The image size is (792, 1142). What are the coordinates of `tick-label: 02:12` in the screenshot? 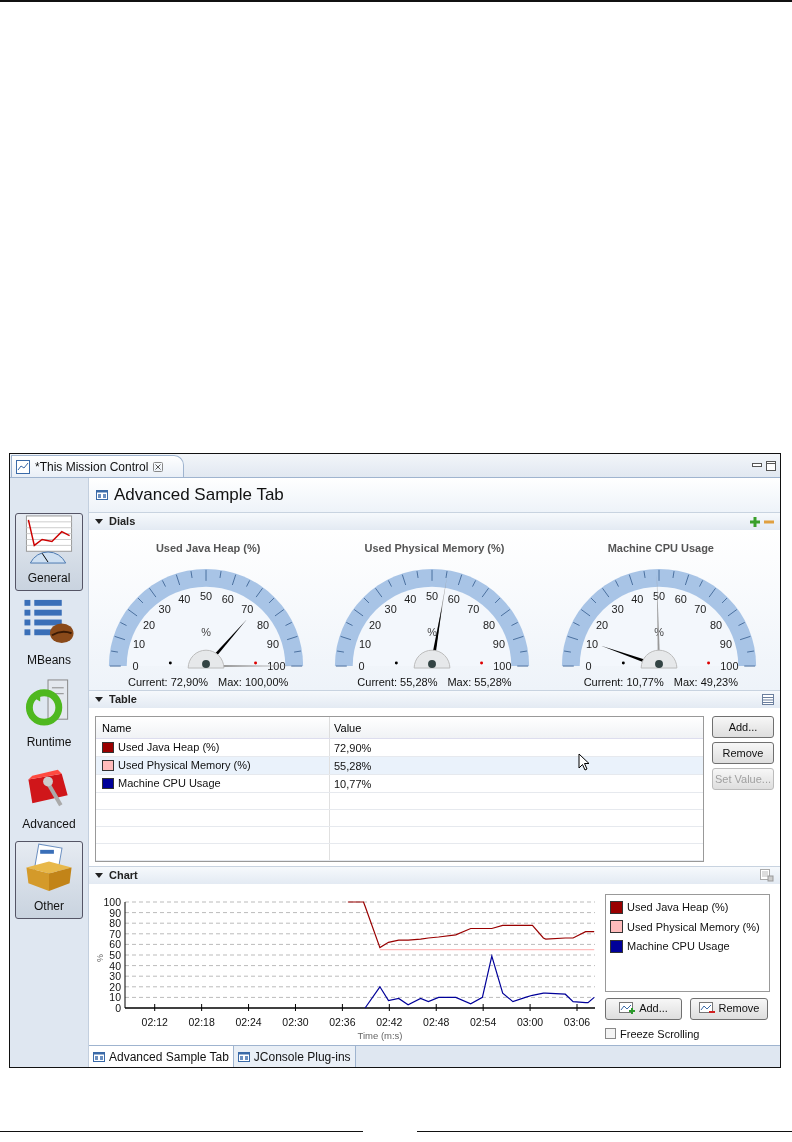 It's located at (154, 1022).